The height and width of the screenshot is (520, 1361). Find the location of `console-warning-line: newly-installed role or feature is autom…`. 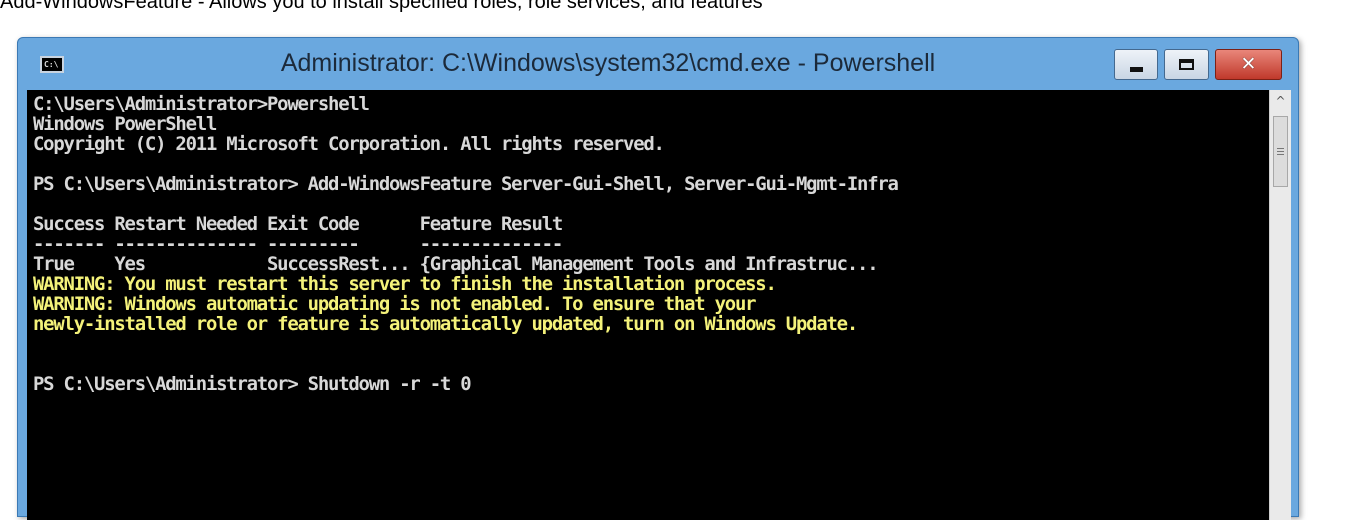

console-warning-line: newly-installed role or feature is autom… is located at coordinates (445, 324).